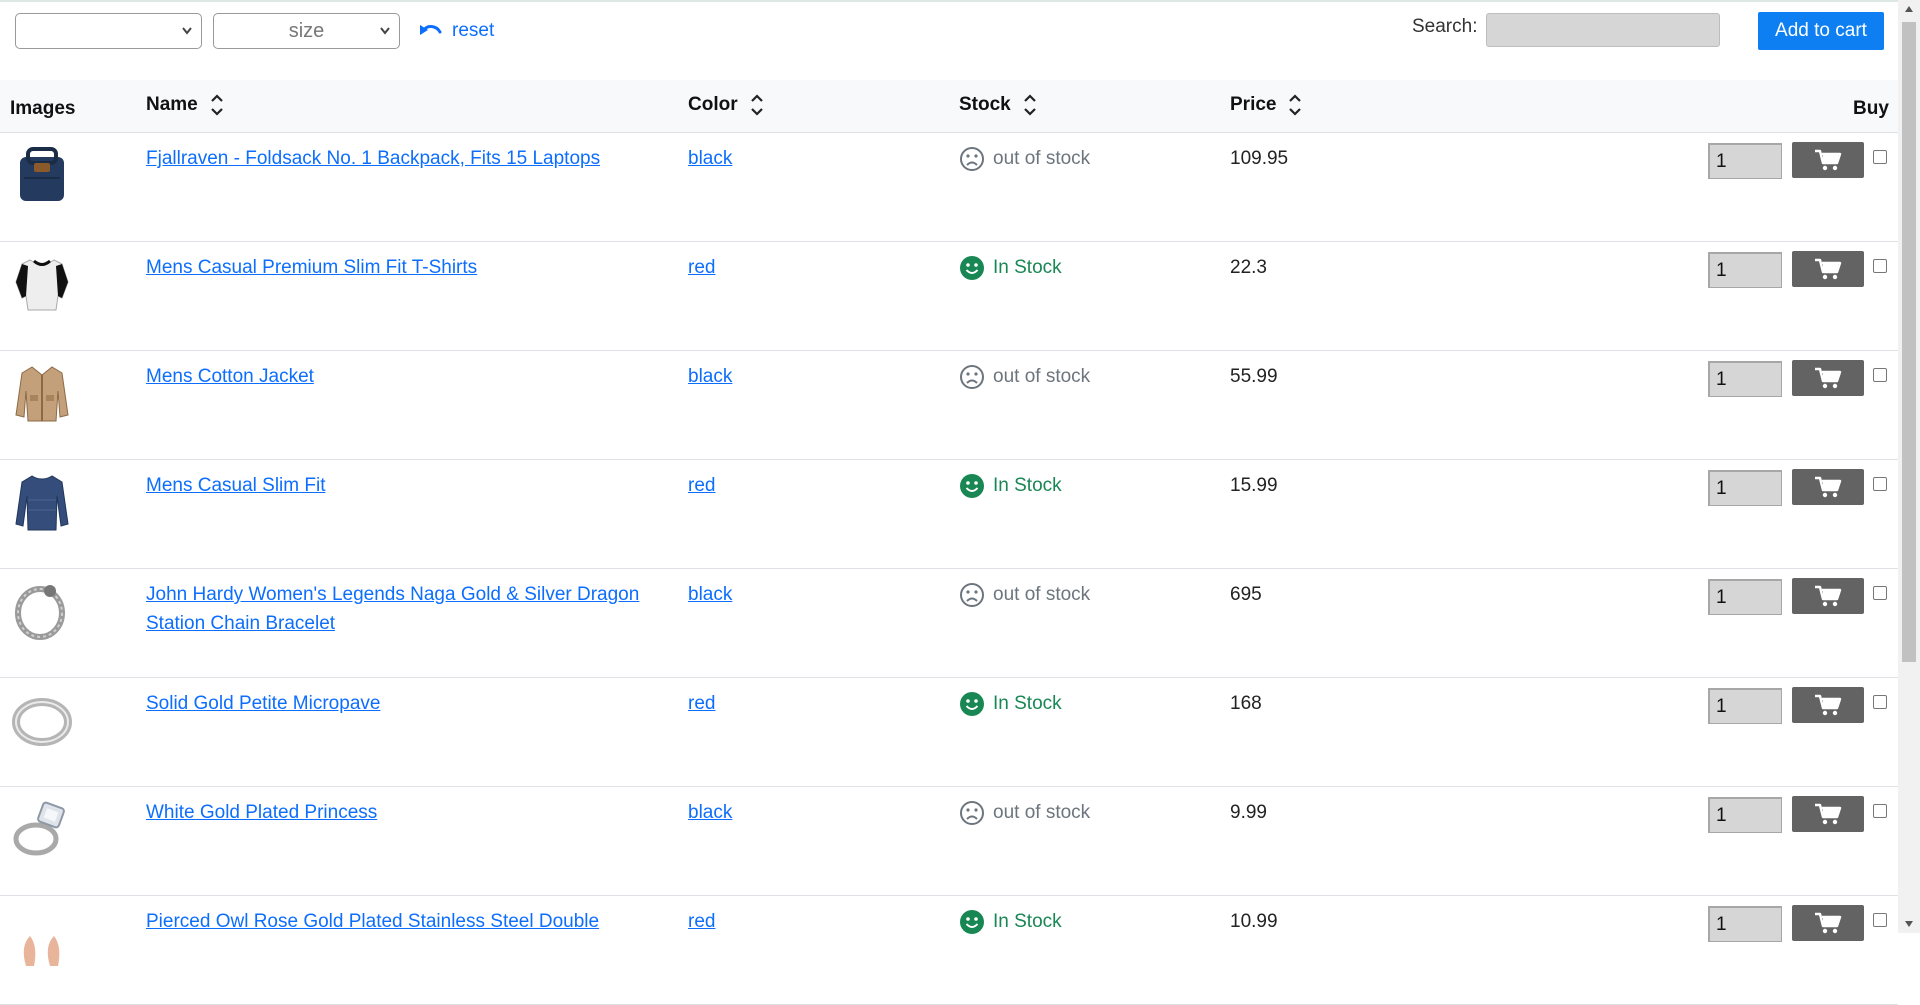 This screenshot has height=1005, width=1920. What do you see at coordinates (411, 703) in the screenshot?
I see `product-name-link: Solid Gold Petite Micropave` at bounding box center [411, 703].